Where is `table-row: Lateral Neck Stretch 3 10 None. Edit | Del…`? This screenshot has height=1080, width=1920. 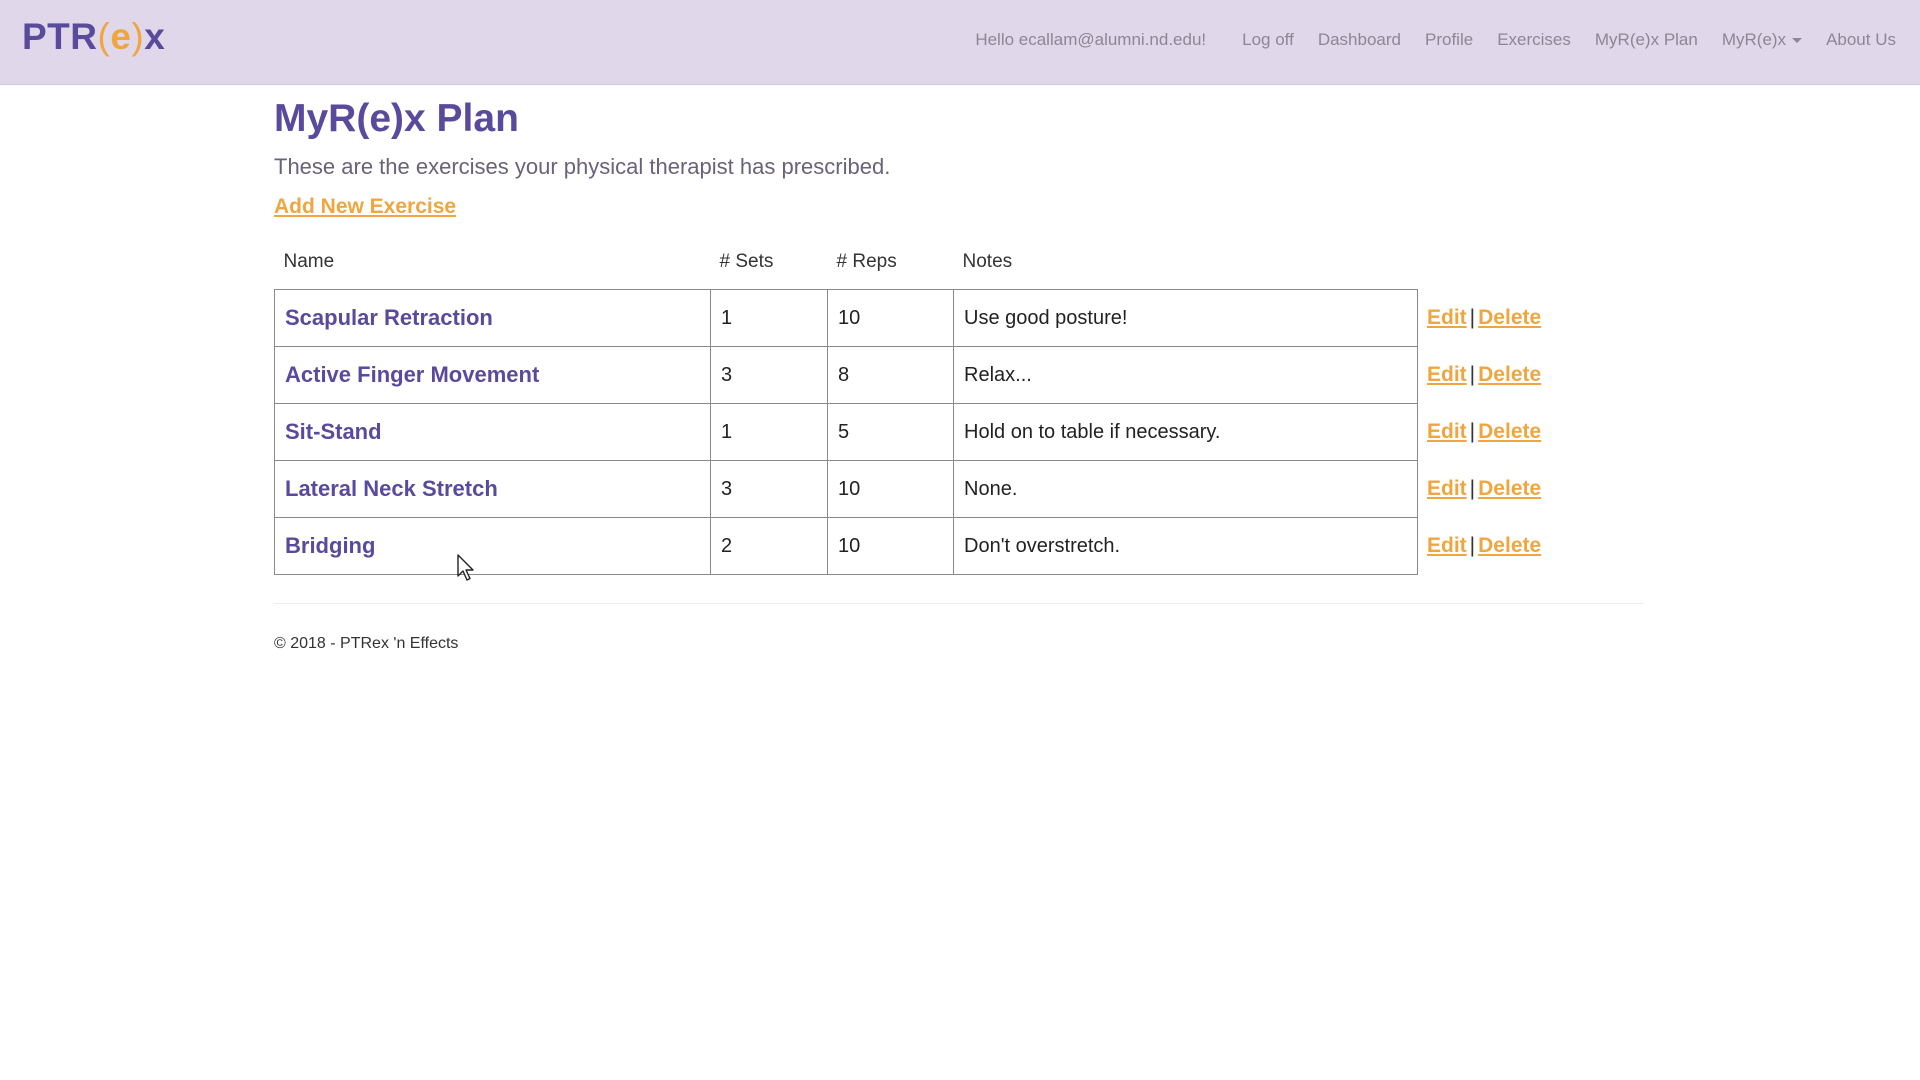
table-row: Lateral Neck Stretch 3 10 None. Edit | Del… is located at coordinates (913, 489).